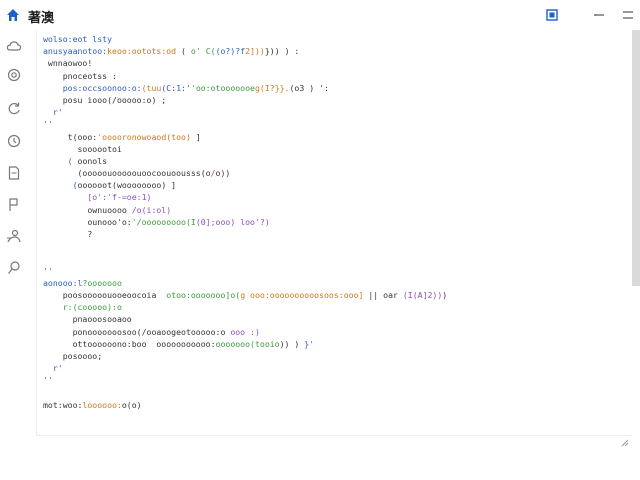 This screenshot has height=480, width=640. What do you see at coordinates (383, 294) in the screenshot?
I see `code-token: || oar` at bounding box center [383, 294].